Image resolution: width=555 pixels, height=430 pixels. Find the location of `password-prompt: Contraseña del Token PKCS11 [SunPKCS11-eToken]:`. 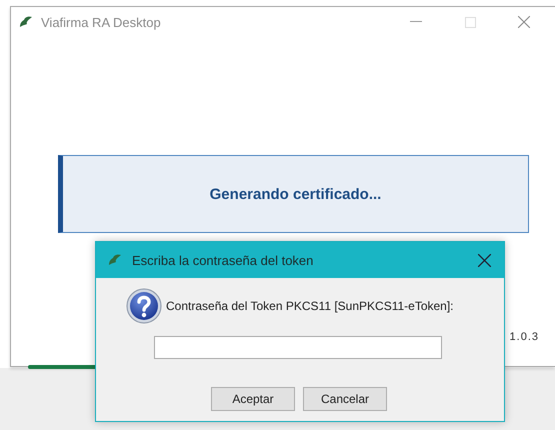

password-prompt: Contraseña del Token PKCS11 [SunPKCS11-eToken]: is located at coordinates (310, 306).